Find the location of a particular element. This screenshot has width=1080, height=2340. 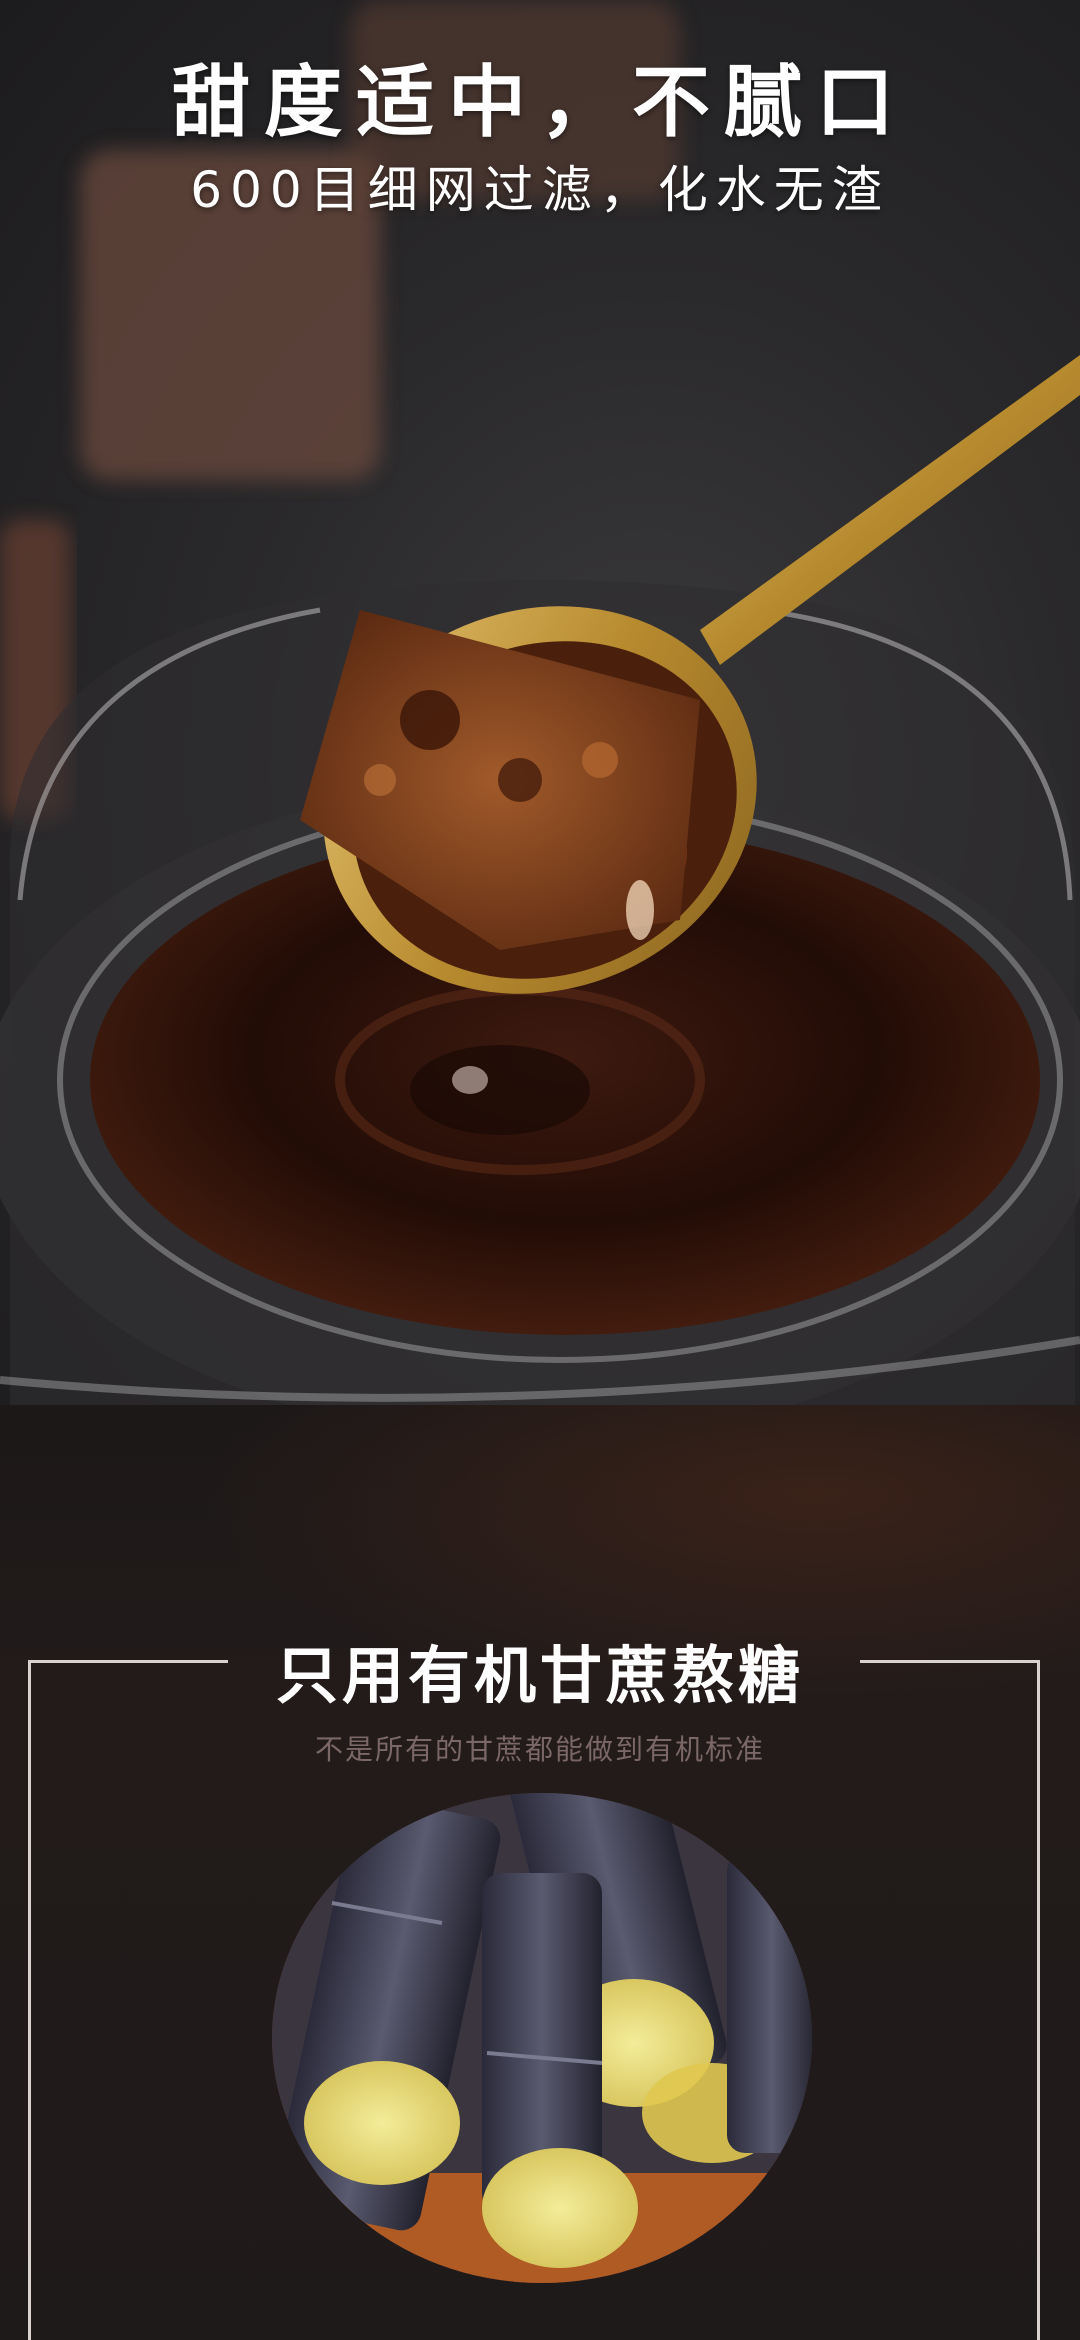

hero-title: 甜度适中，不腻口 is located at coordinates (539, 103).